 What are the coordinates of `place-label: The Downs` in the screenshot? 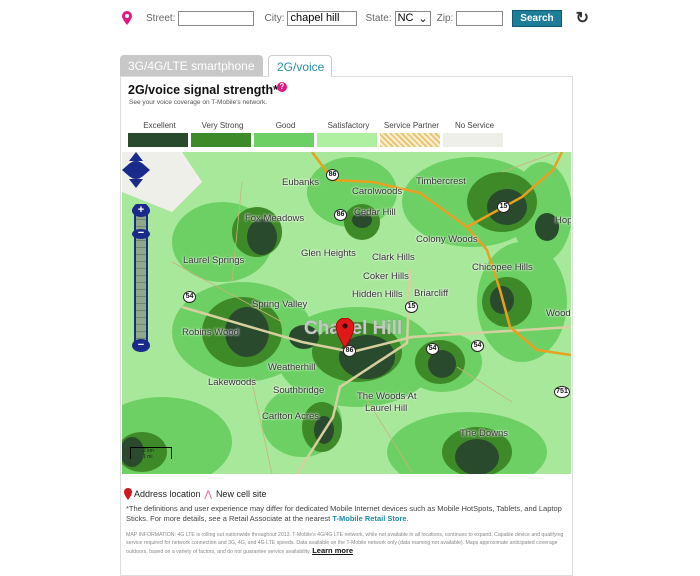 It's located at (484, 433).